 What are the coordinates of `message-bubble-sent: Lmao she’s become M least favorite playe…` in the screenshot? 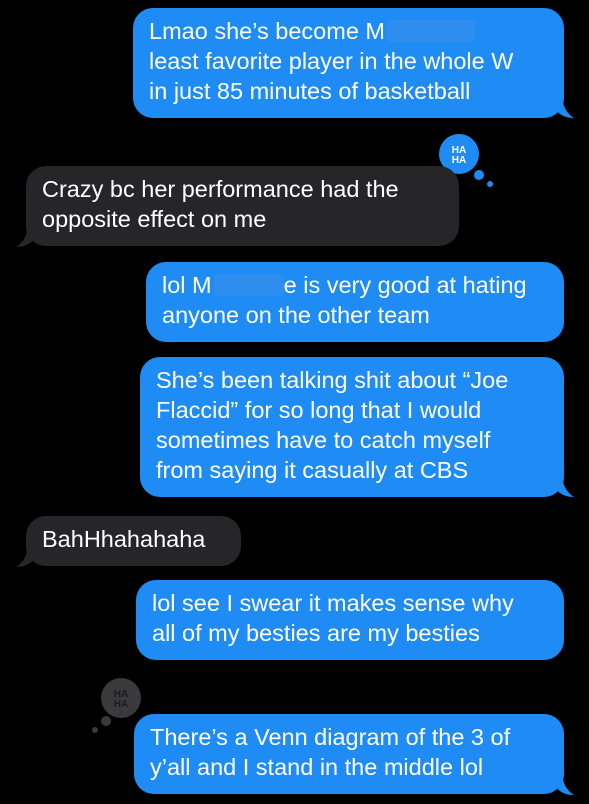 It's located at (348, 63).